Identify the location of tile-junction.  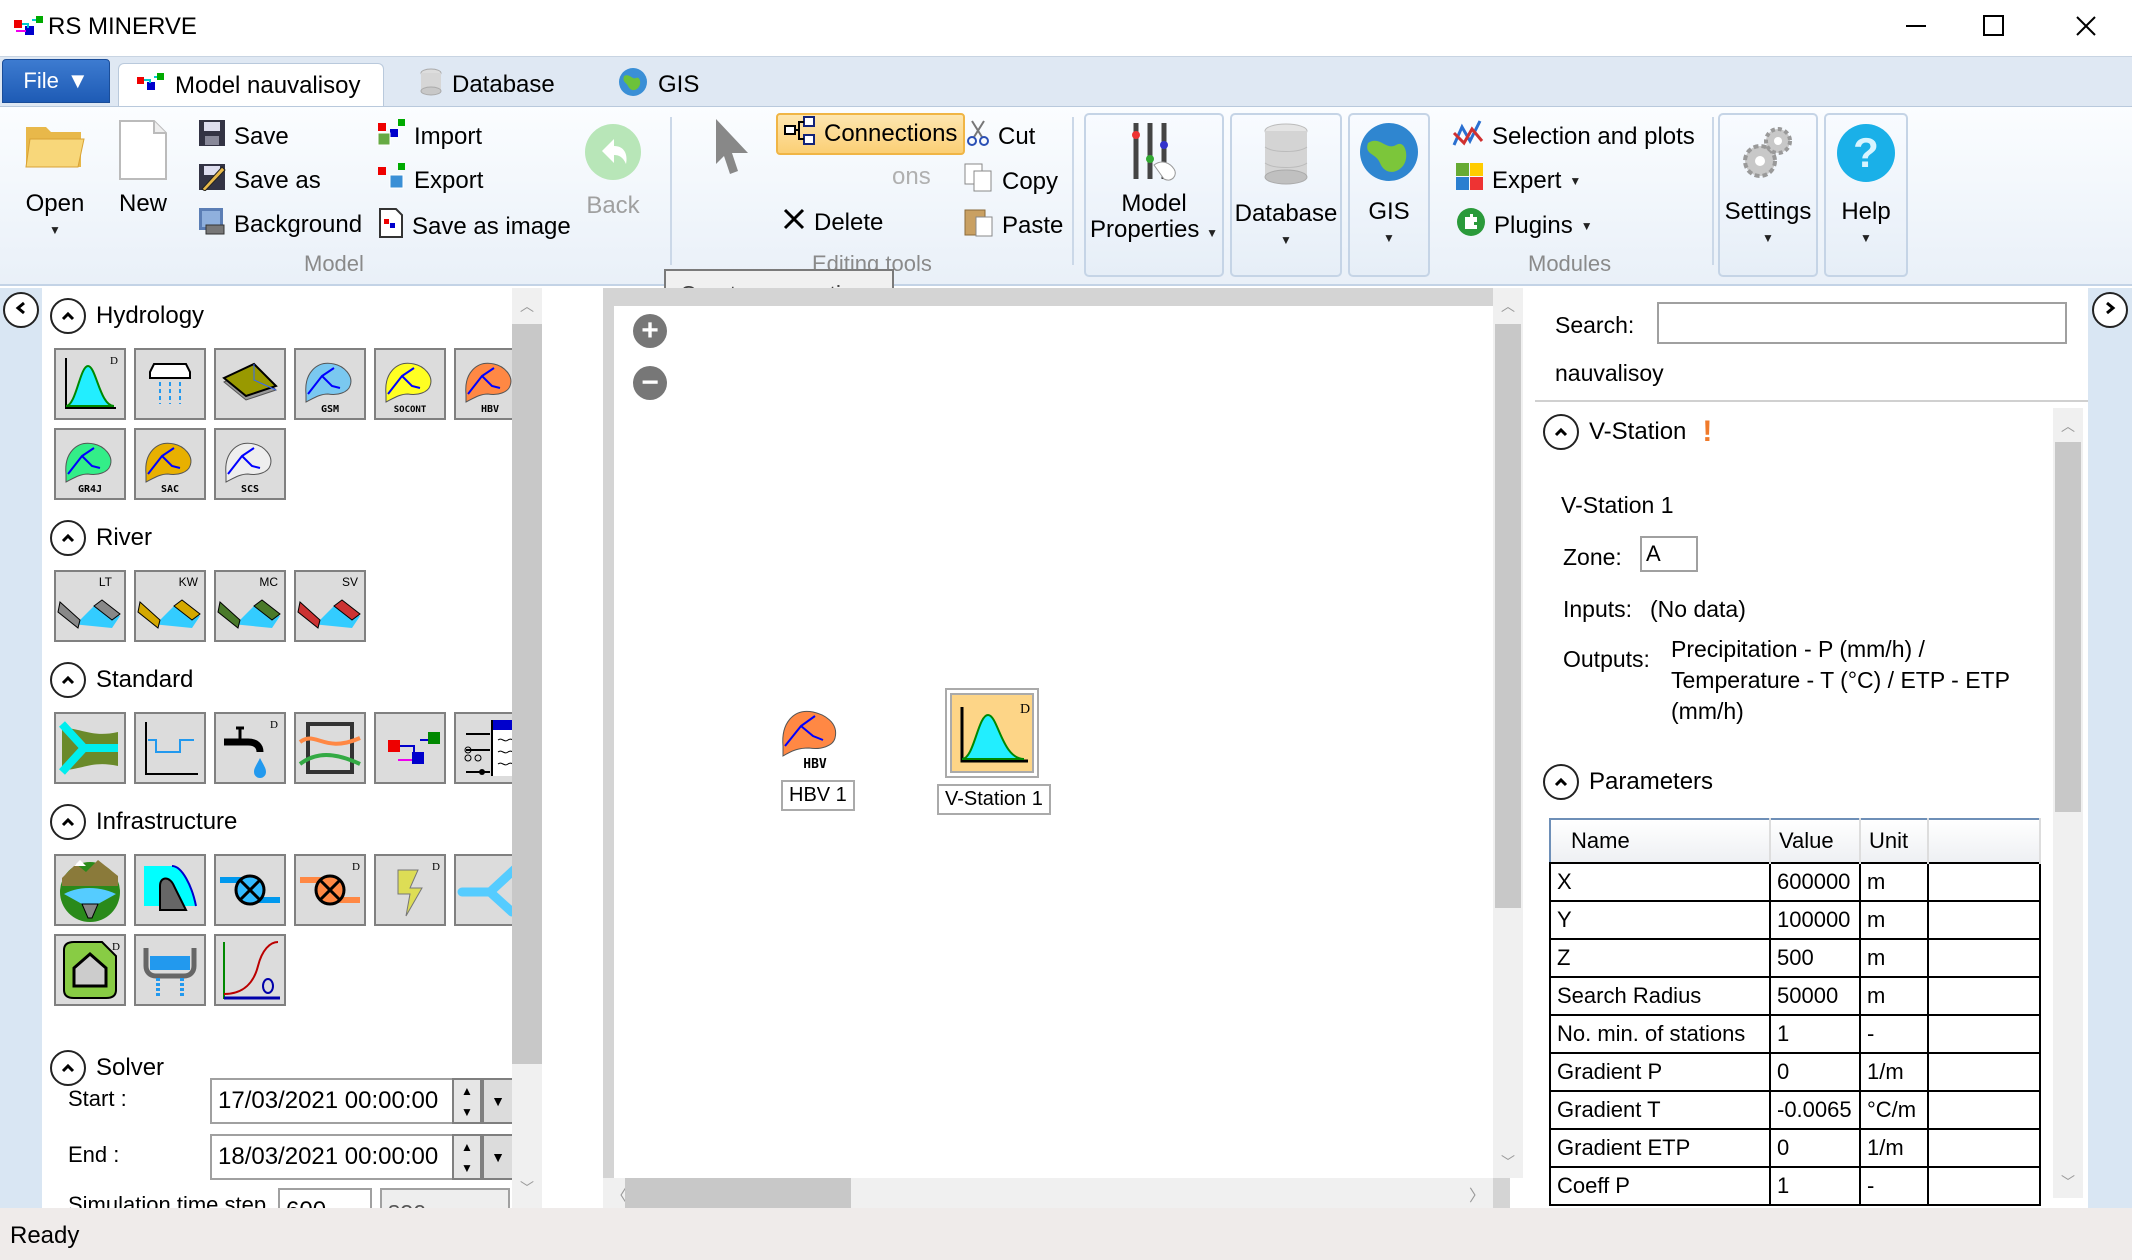
(90, 748).